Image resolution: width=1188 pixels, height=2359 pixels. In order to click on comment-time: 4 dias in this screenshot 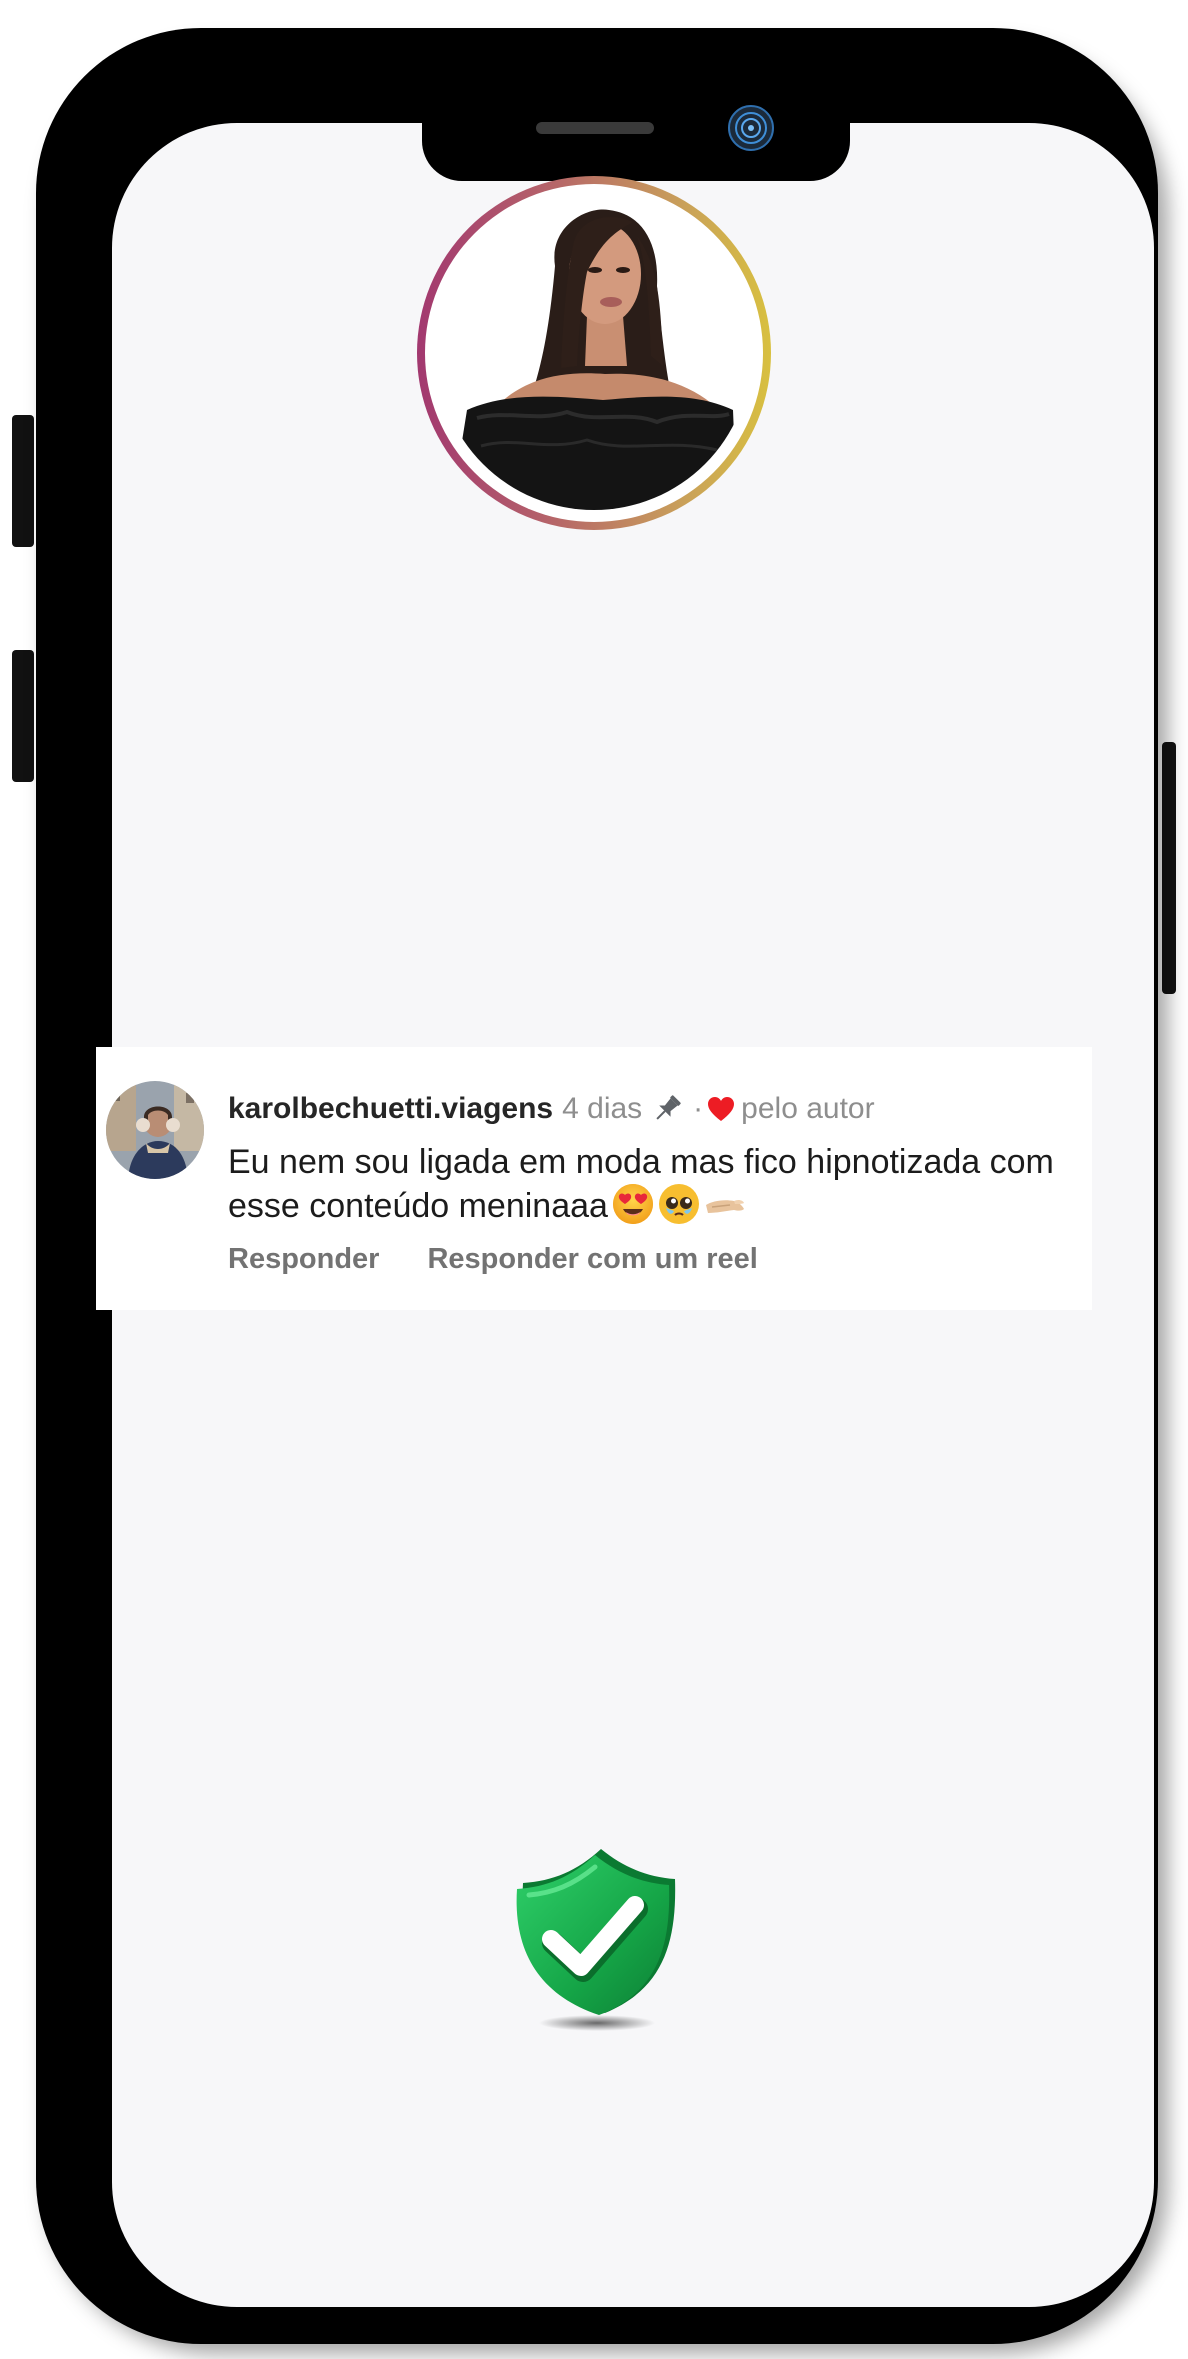, I will do `click(602, 1108)`.